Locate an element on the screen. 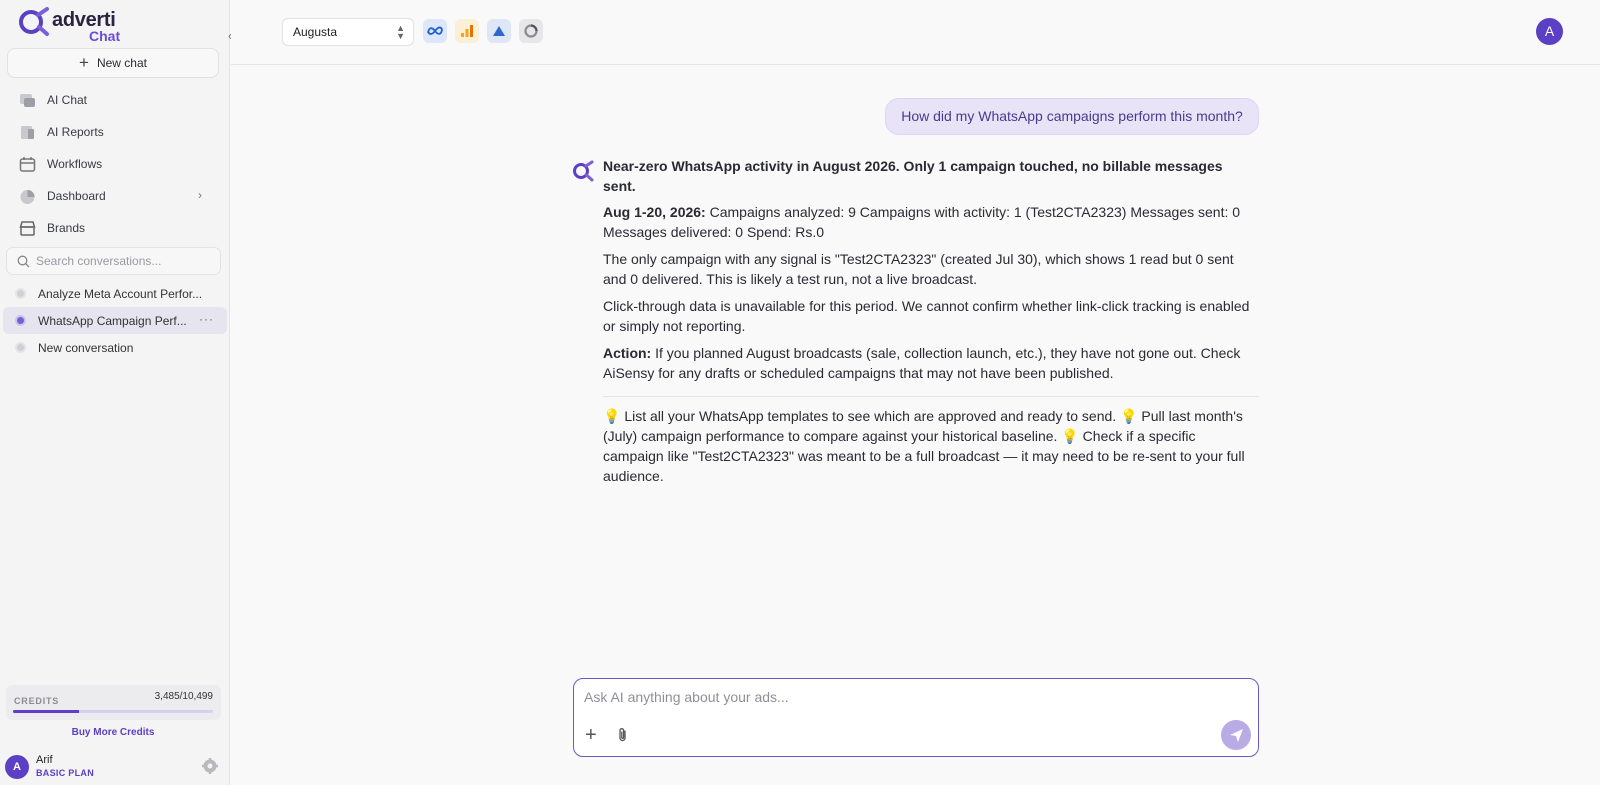 The image size is (1600, 785). logo-subtext: Chat is located at coordinates (105, 36).